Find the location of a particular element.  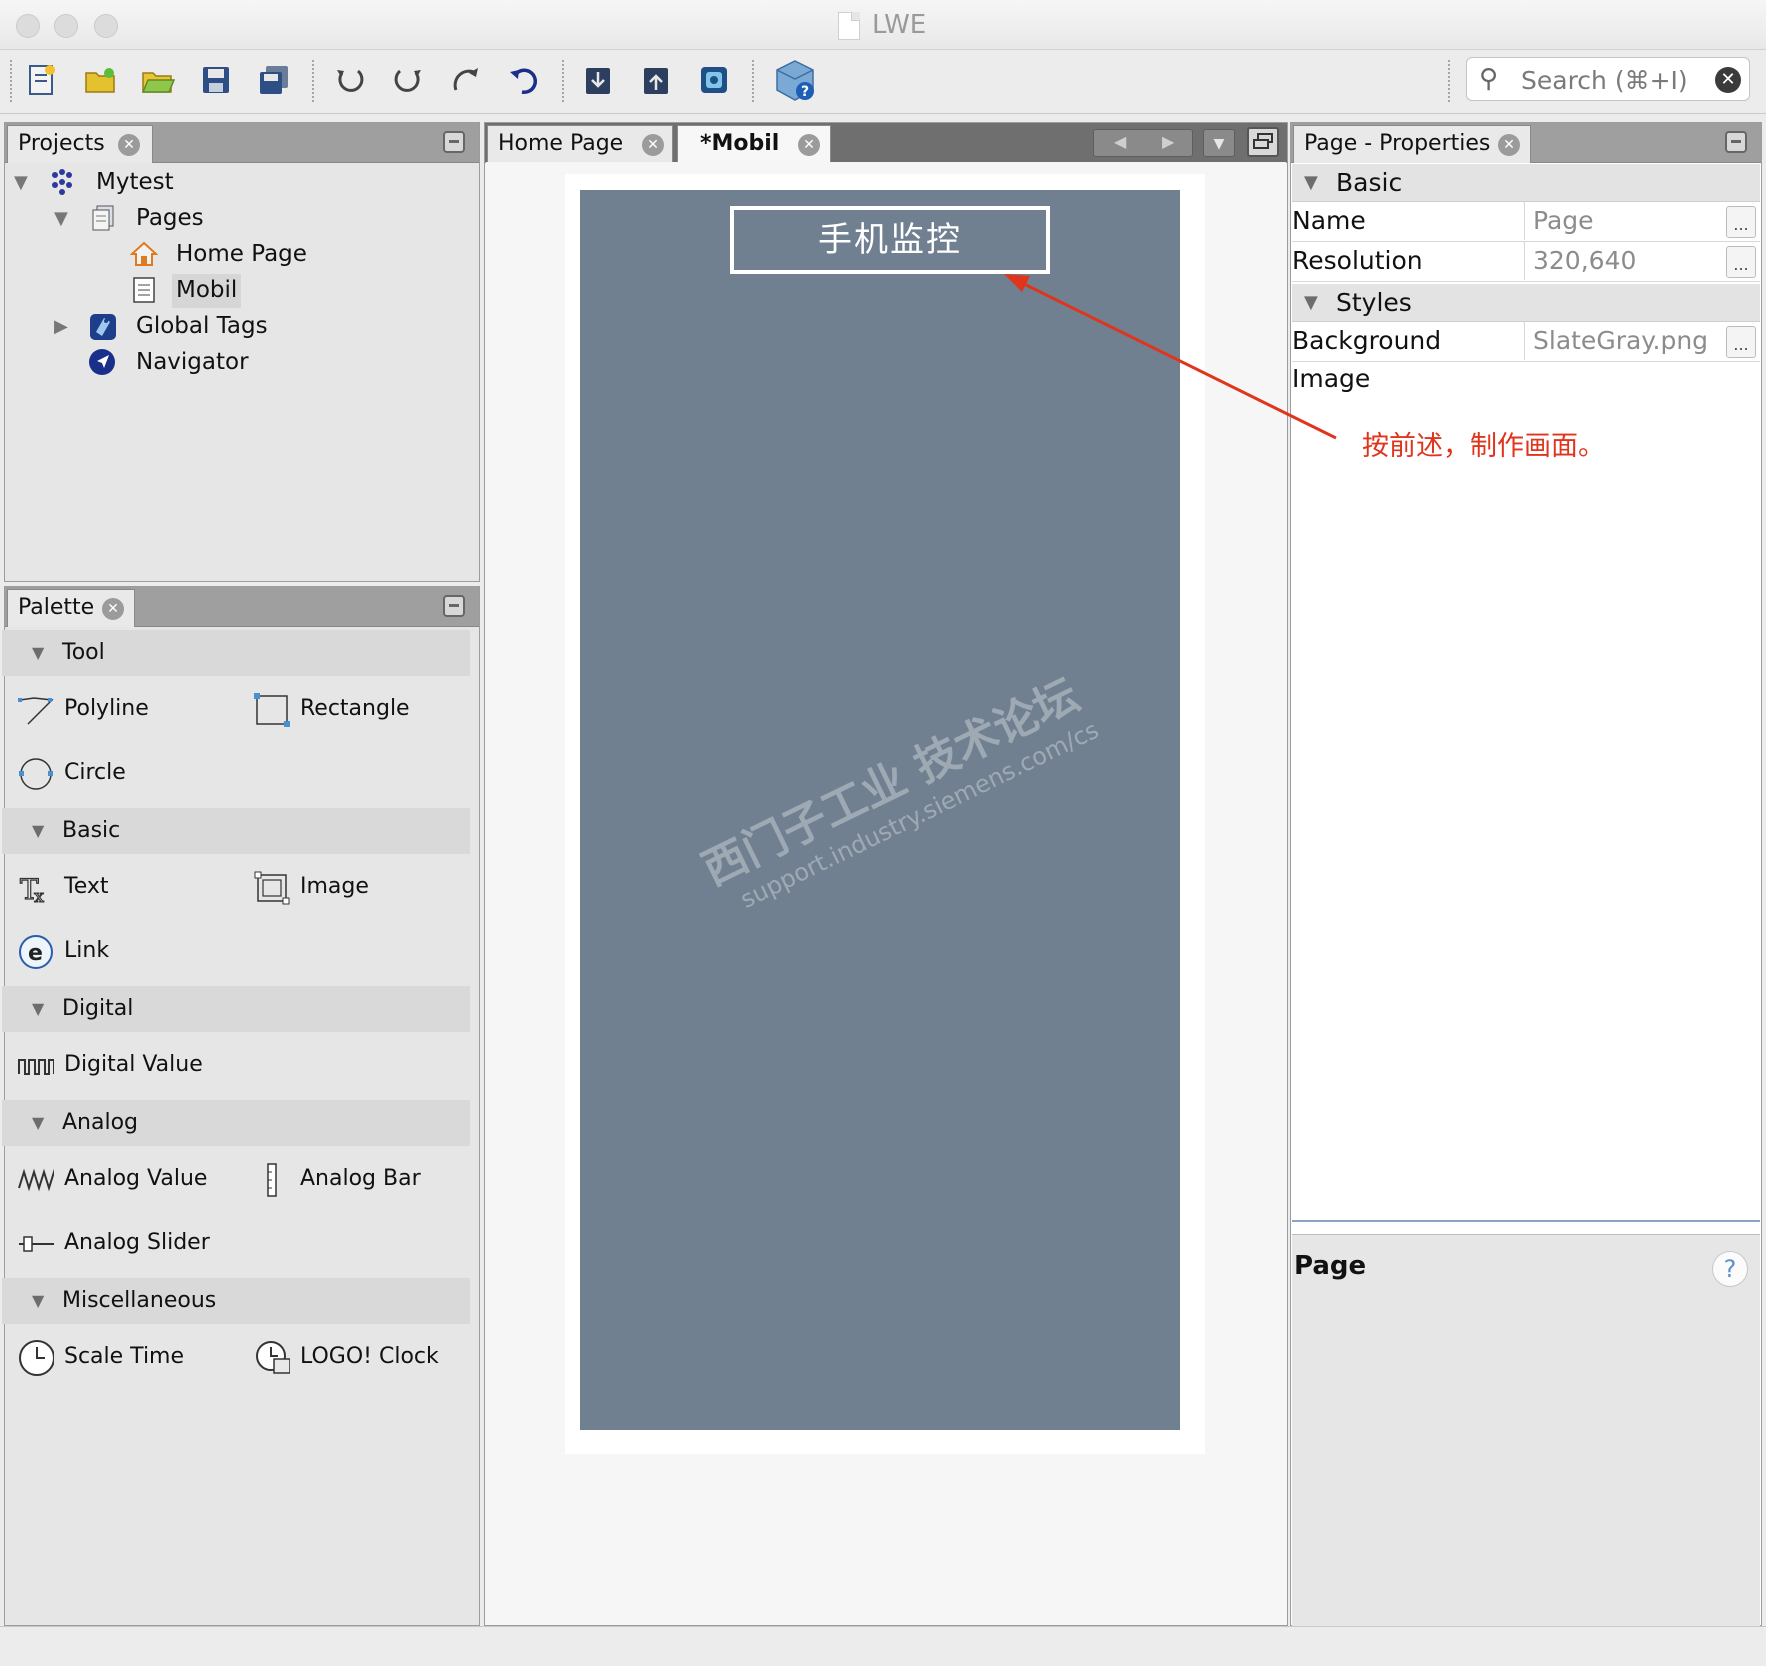

palette-item-rectangle: Rectangle is located at coordinates (332, 710).